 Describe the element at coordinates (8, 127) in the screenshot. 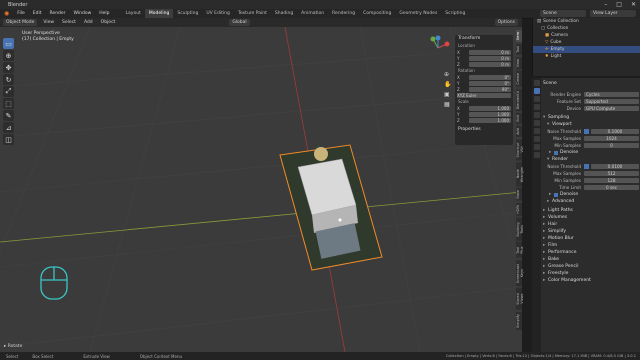

I see `measure-tool-icon: ⊿` at that location.